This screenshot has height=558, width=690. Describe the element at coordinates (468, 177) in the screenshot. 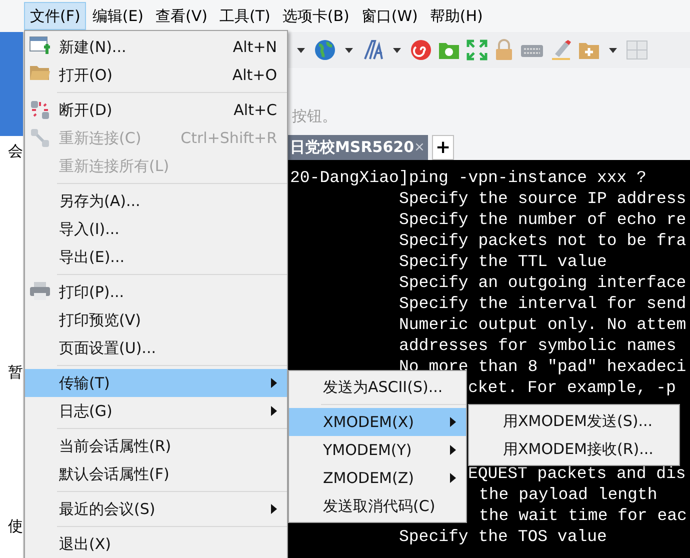

I see `terminal-line: 20-DangXiao]ping -vpn-instance xxx ?` at that location.